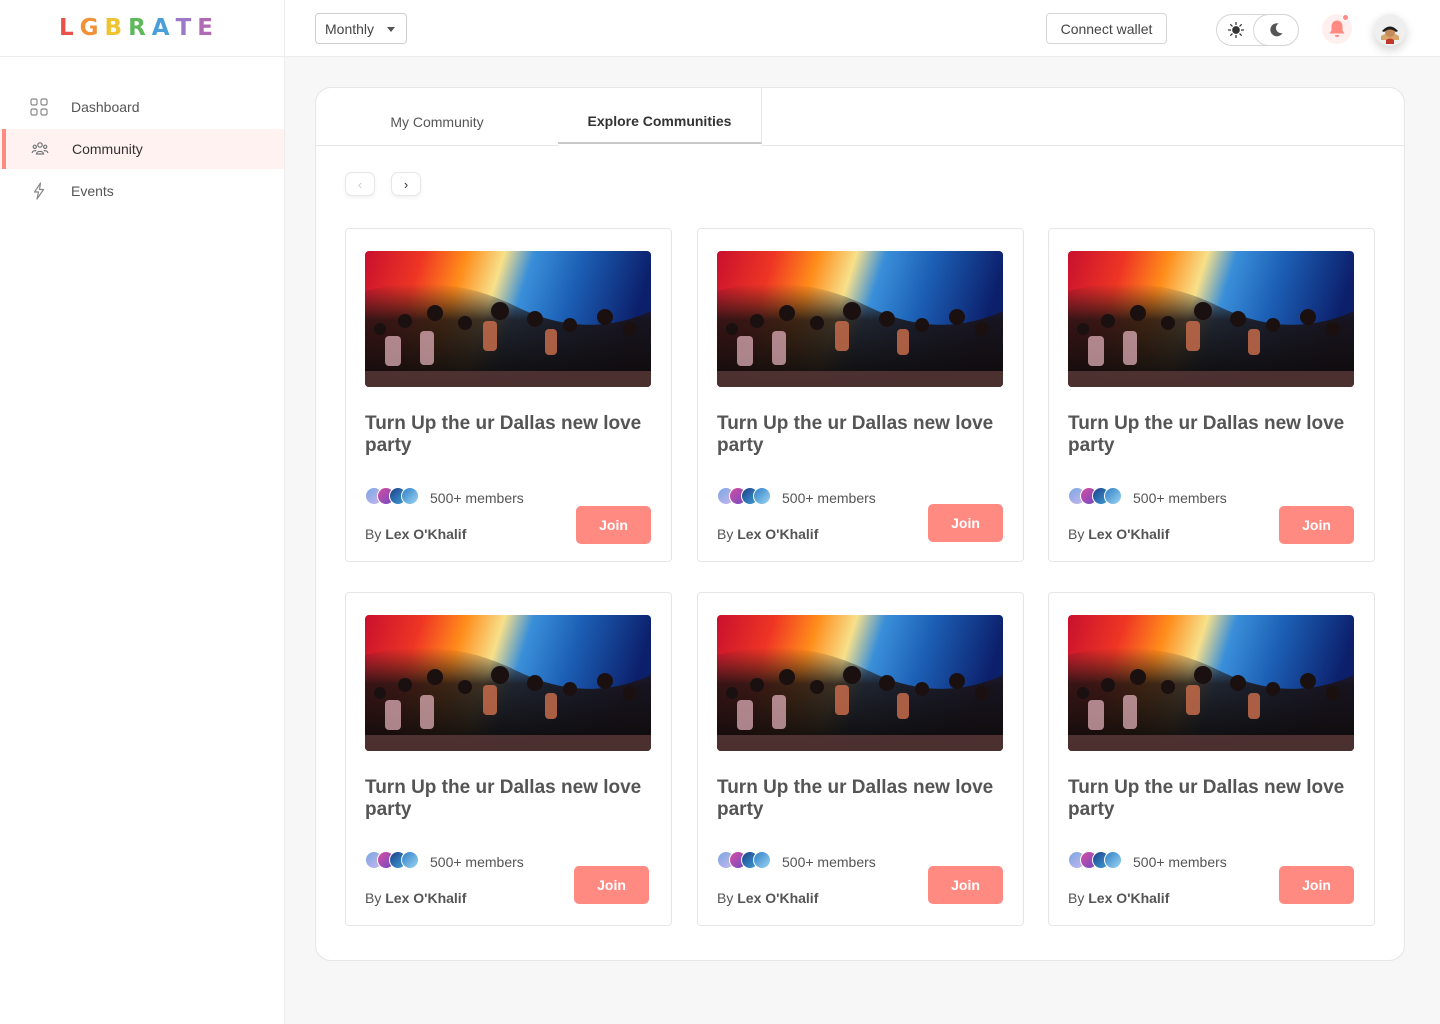  I want to click on connect-wallet-button: Connect wallet, so click(1106, 28).